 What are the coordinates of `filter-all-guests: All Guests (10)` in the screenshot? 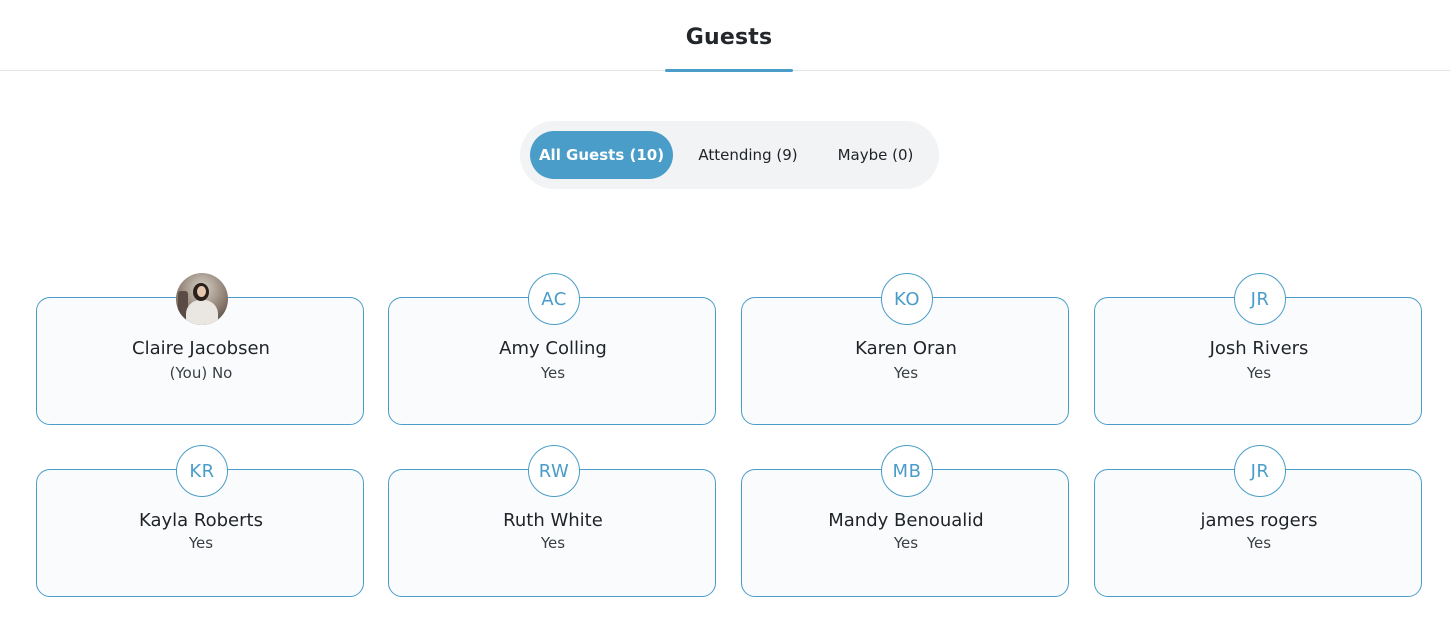 It's located at (601, 155).